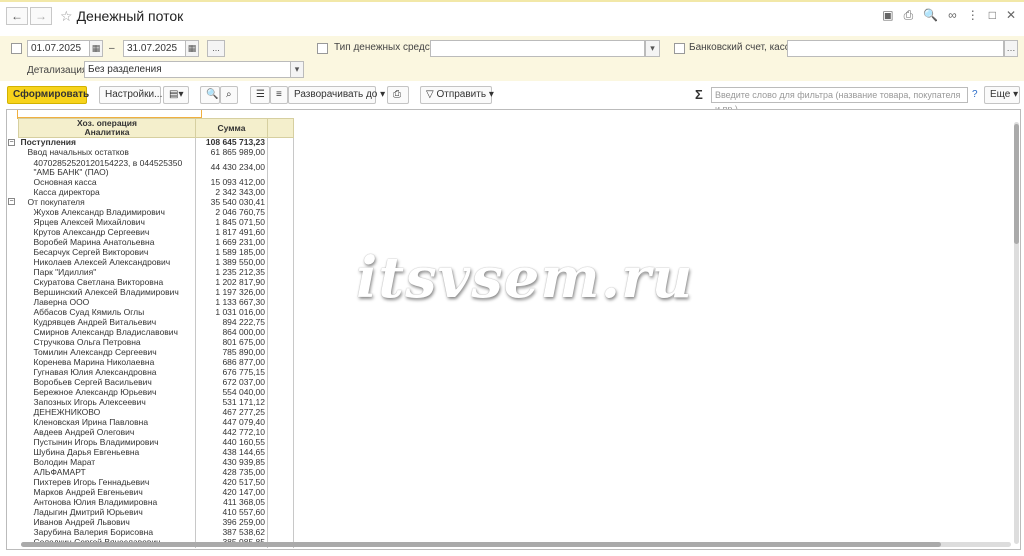  Describe the element at coordinates (156, 492) in the screenshot. I see `table-row: Марков Андрей Евгеньевич 420 147,00` at that location.